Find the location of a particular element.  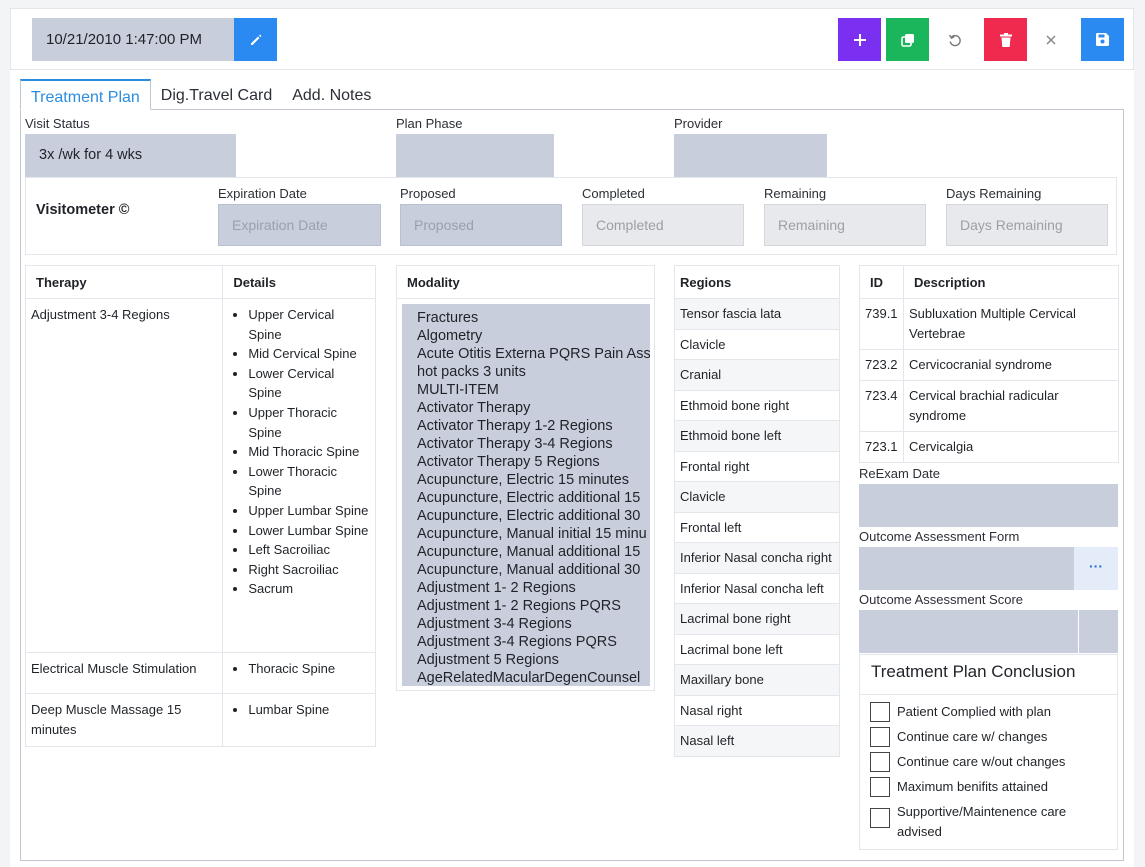

remaining-input: Remaining is located at coordinates (845, 225).